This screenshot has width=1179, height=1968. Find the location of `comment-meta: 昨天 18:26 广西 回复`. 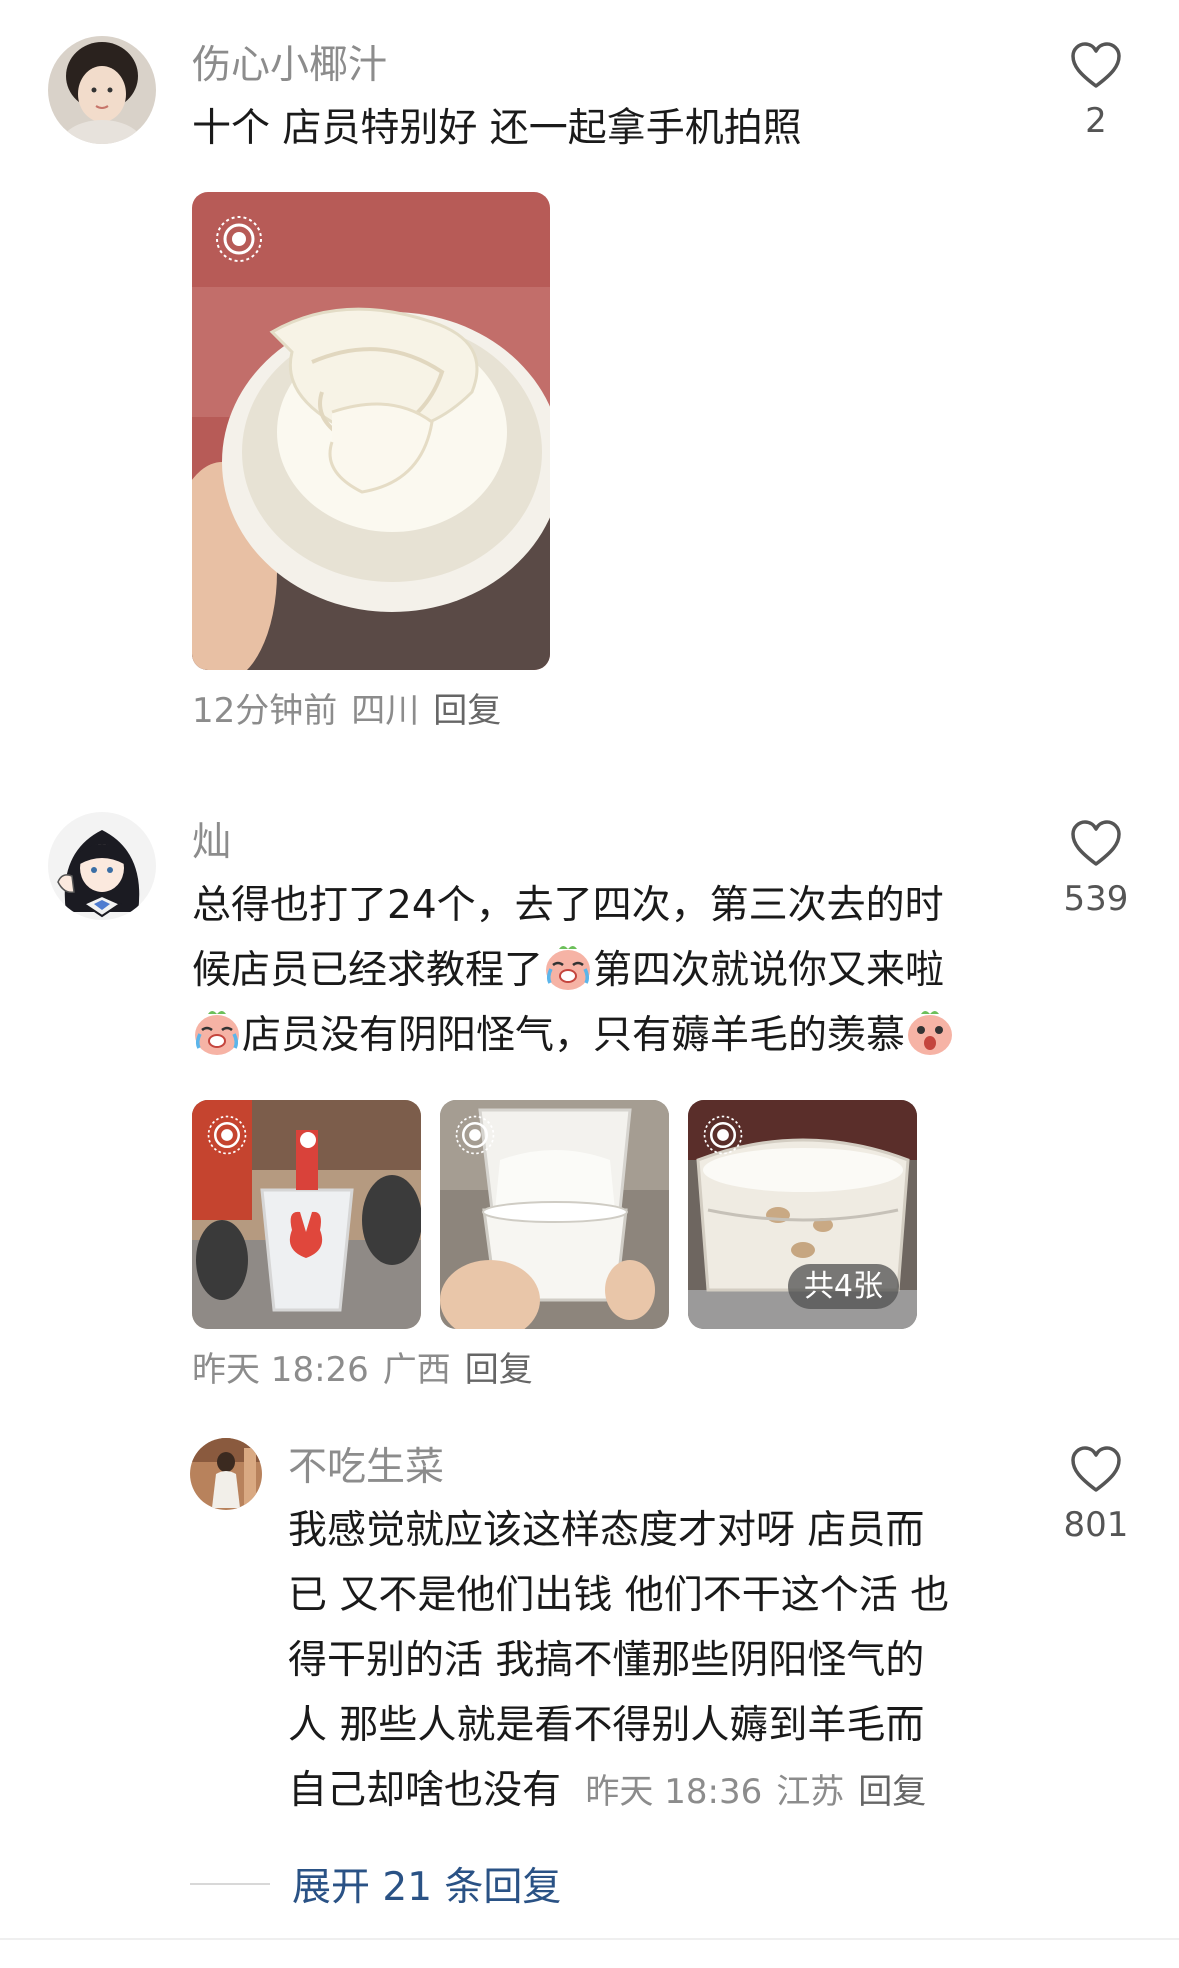

comment-meta: 昨天 18:26 广西 回复 is located at coordinates (369, 1370).